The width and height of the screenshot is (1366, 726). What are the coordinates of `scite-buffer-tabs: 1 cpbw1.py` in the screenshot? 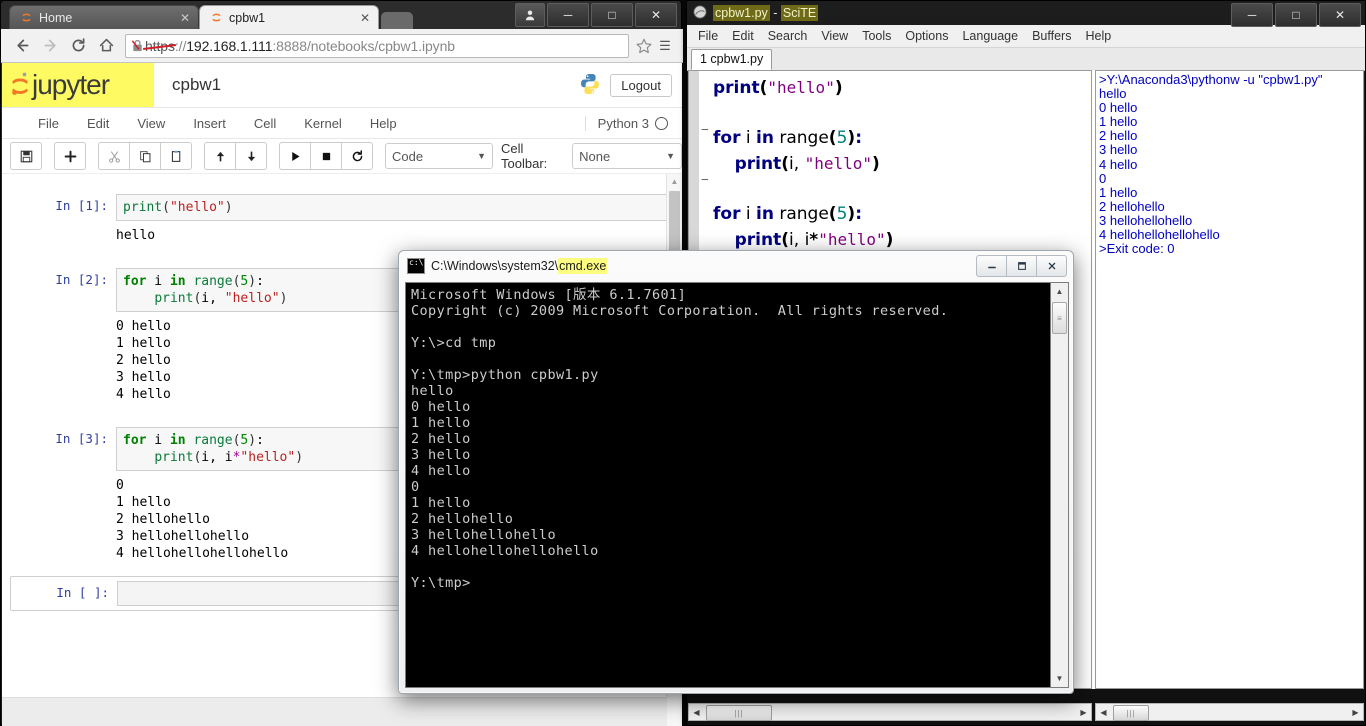 It's located at (1026, 59).